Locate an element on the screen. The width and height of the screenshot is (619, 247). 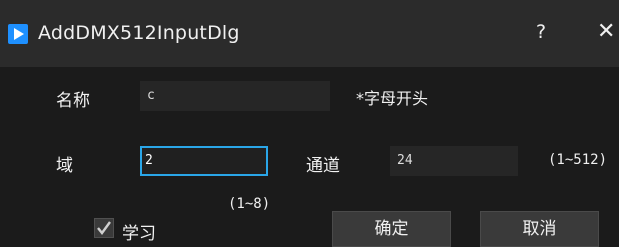
window-title: AddDMX512InputDlg is located at coordinates (139, 33).